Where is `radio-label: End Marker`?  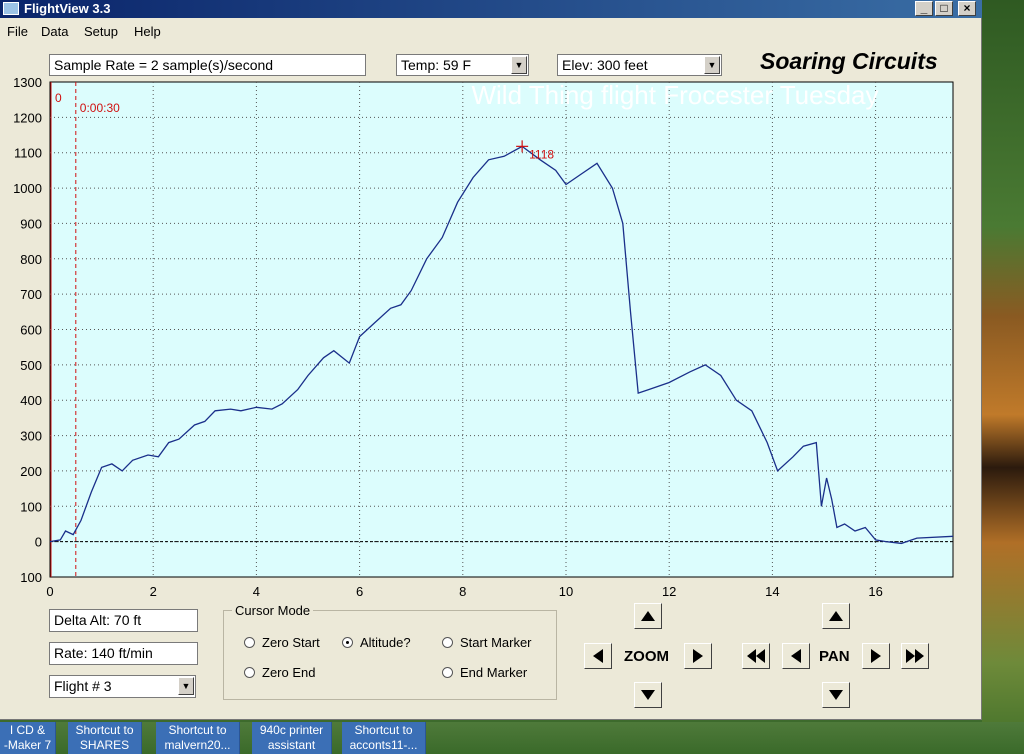 radio-label: End Marker is located at coordinates (494, 672).